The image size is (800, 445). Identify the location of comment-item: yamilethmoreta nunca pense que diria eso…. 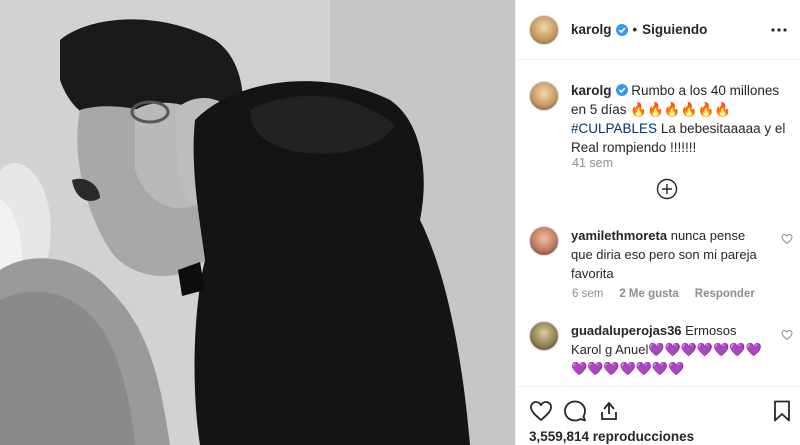
(660, 254).